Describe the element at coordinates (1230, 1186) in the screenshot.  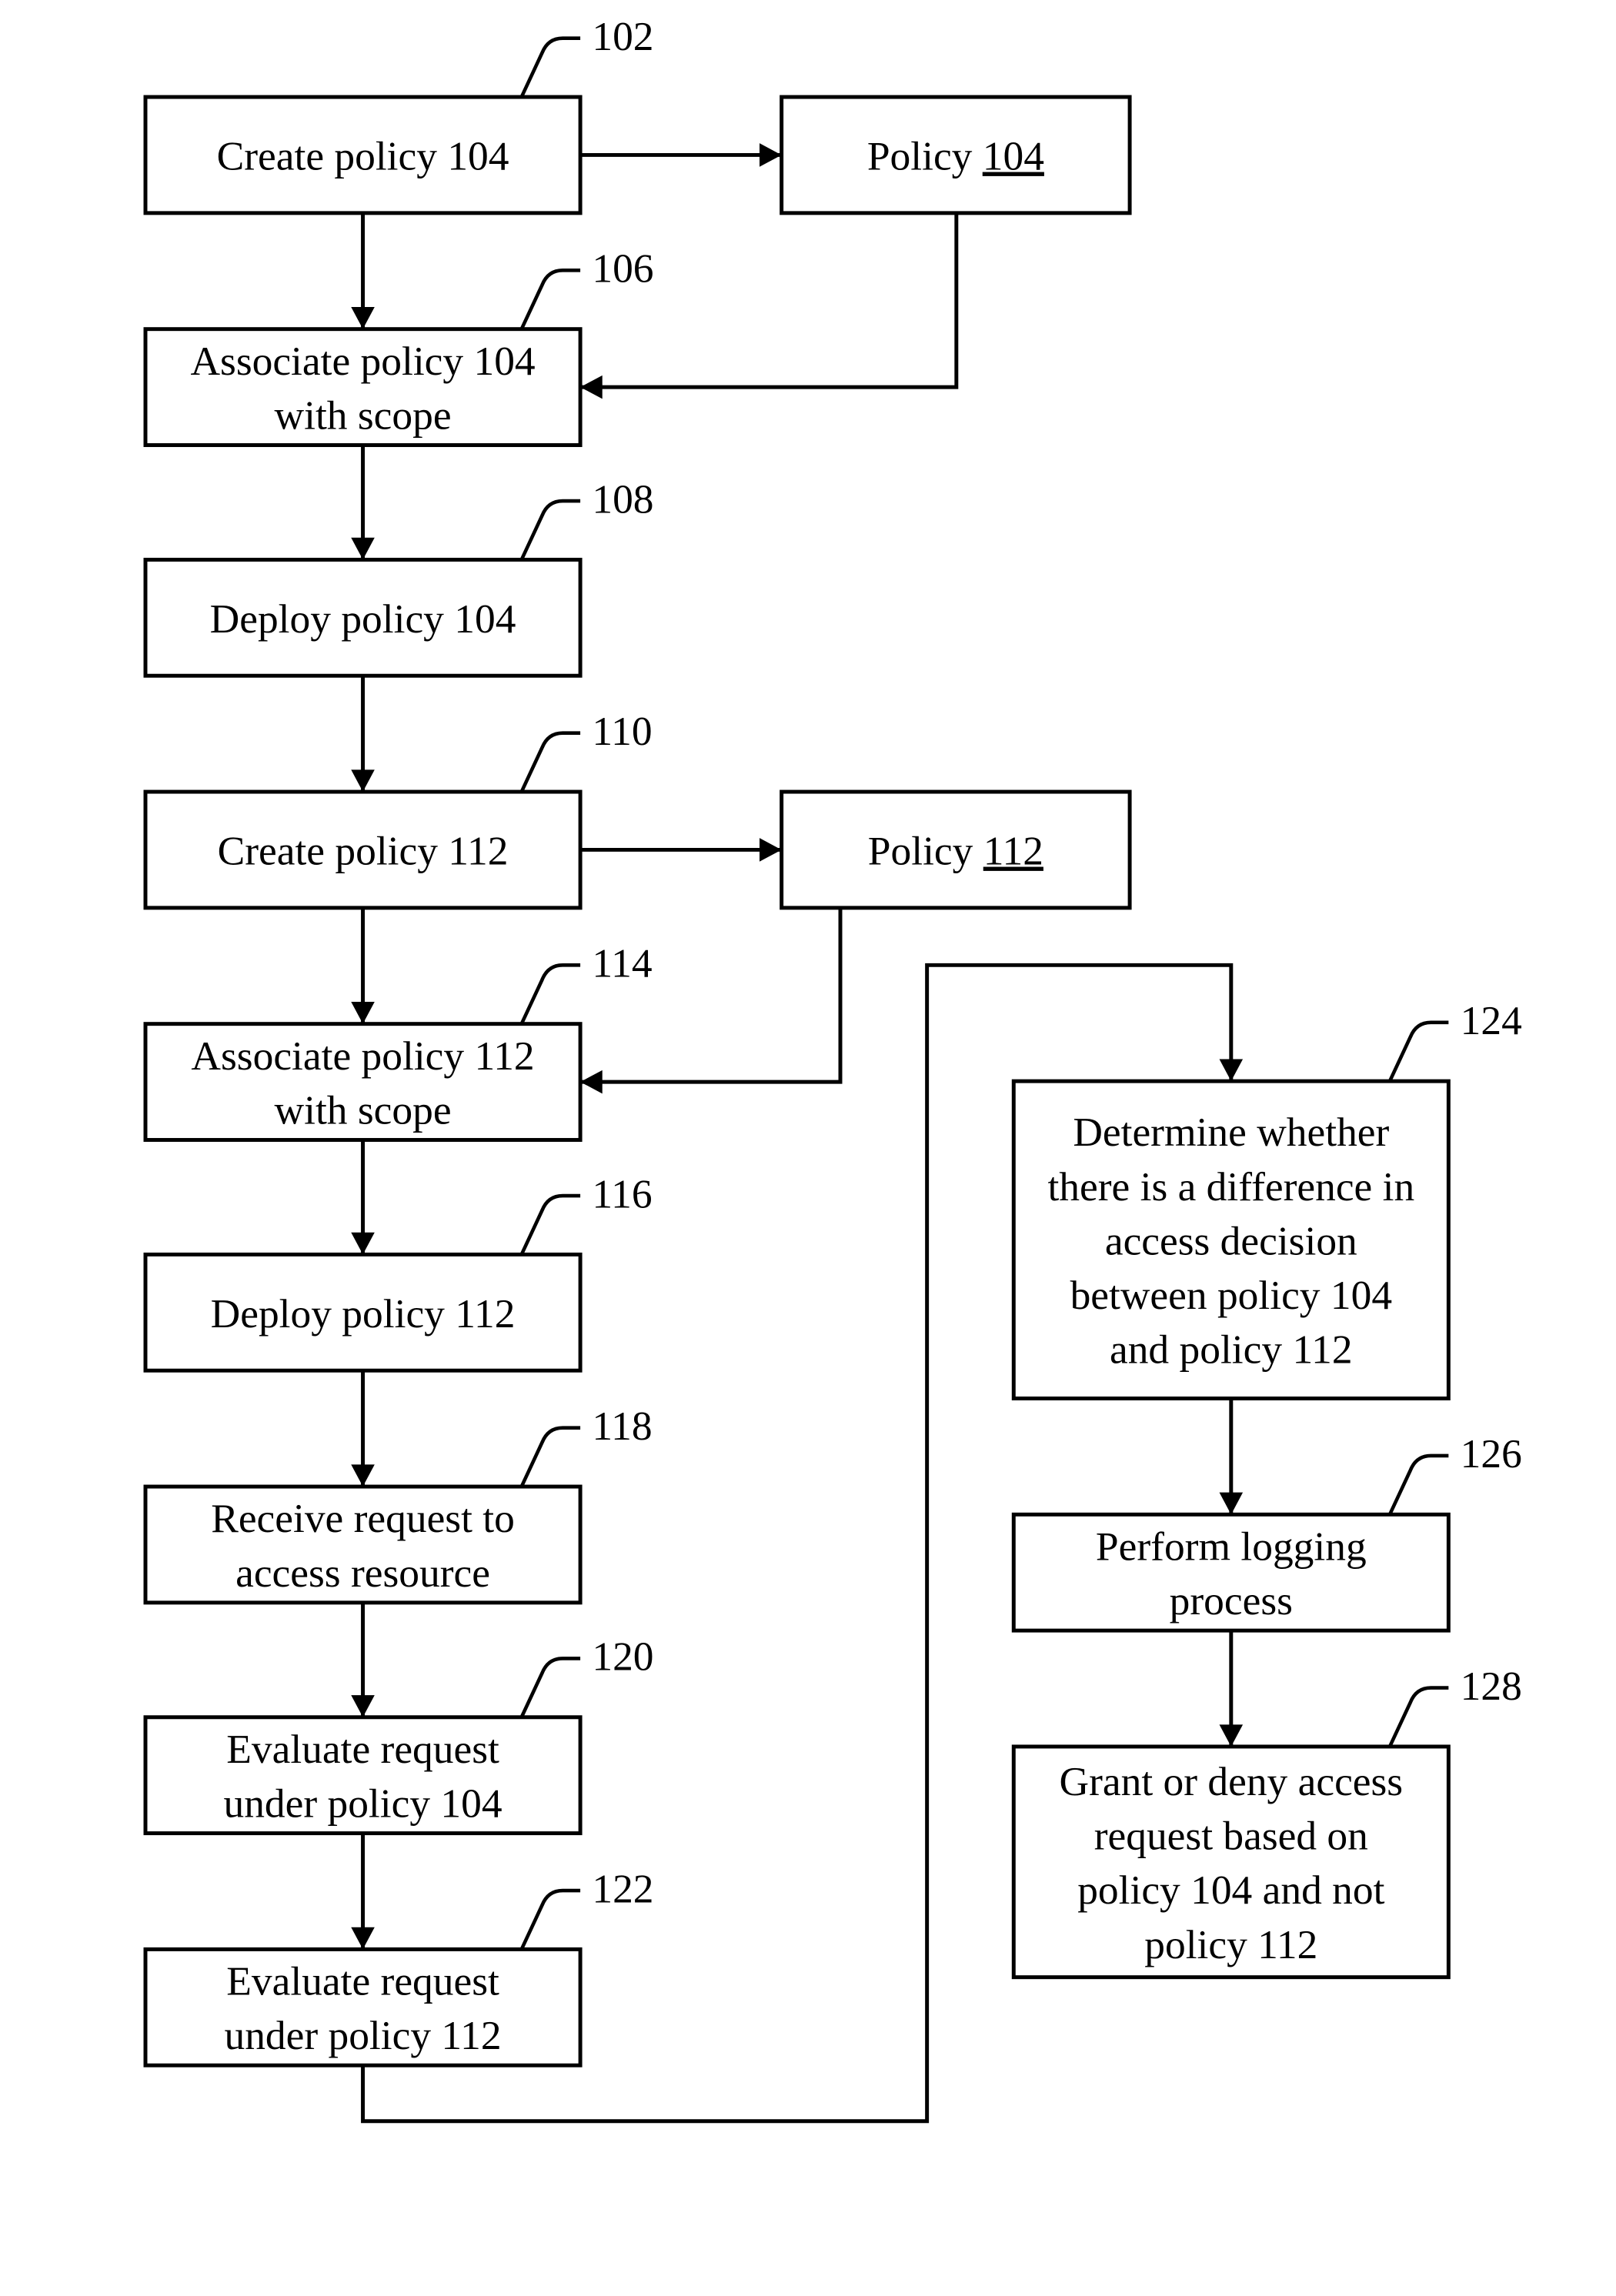
I see `node-label: there is a difference in` at that location.